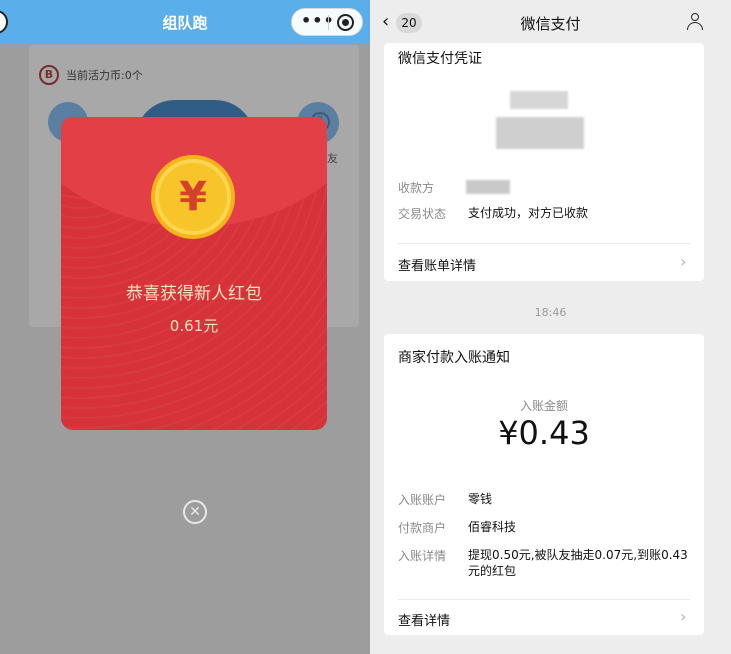  I want to click on activity-coin-text: 当前活力币:0个, so click(104, 75).